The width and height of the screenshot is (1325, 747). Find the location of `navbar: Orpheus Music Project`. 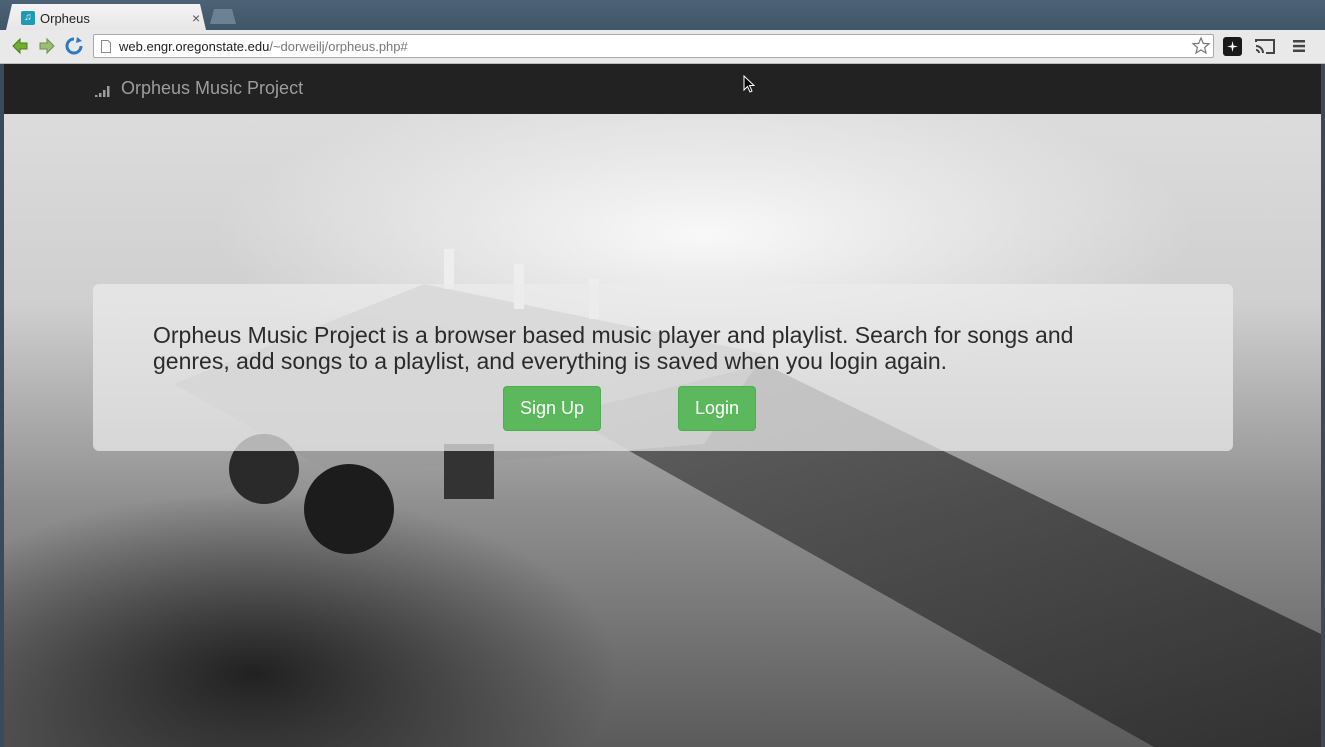

navbar: Orpheus Music Project is located at coordinates (662, 89).